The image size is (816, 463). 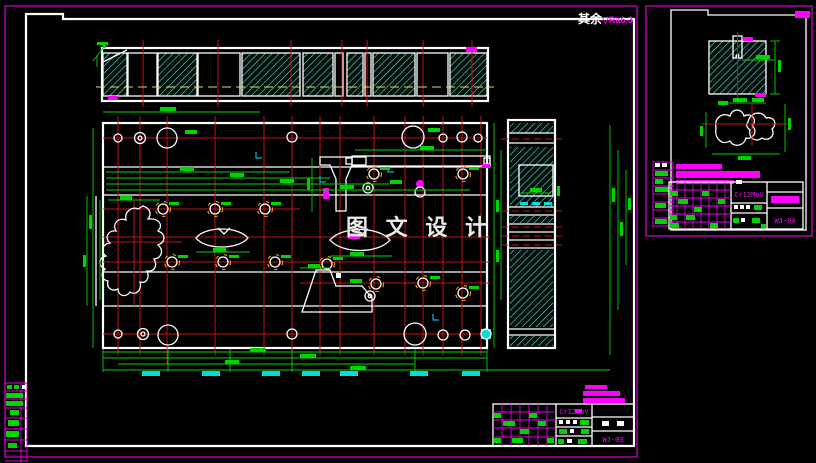 What do you see at coordinates (311, 373) in the screenshot?
I see `highlight-dashes` at bounding box center [311, 373].